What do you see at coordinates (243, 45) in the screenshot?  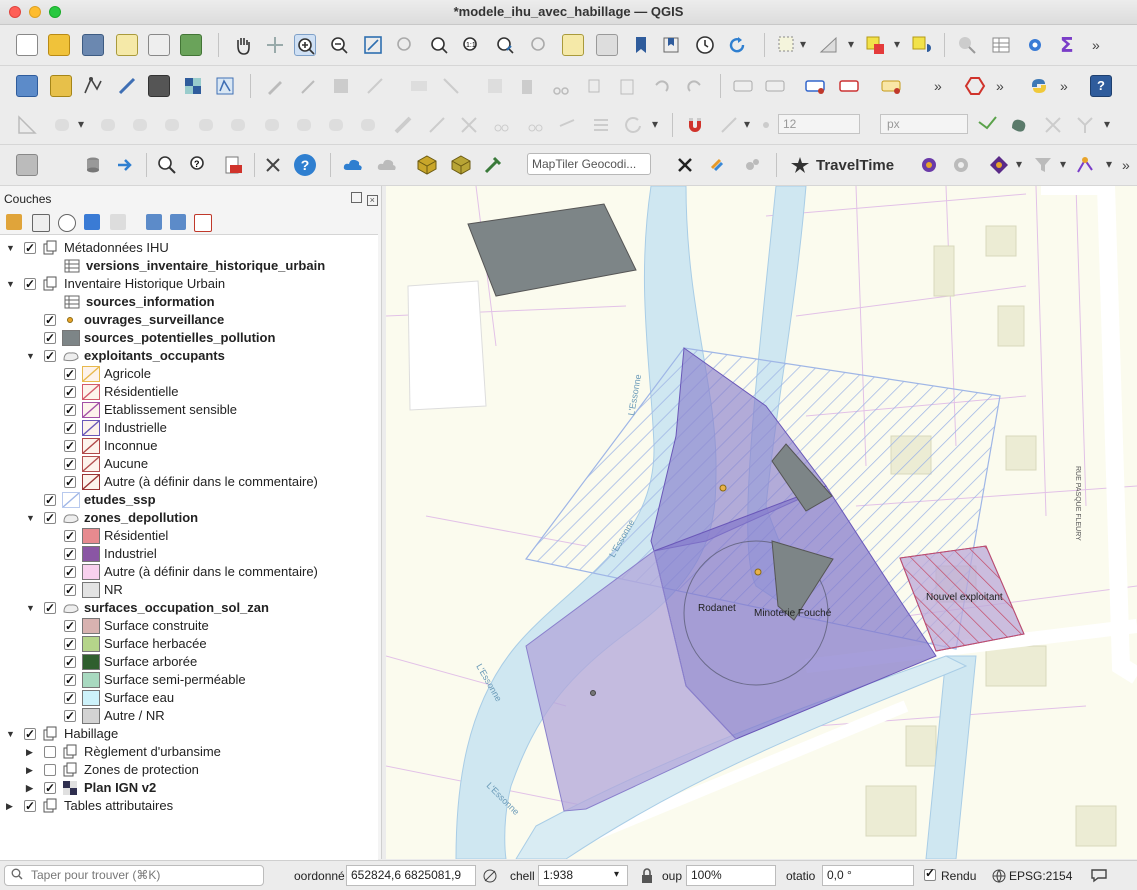 I see `pan-hand-icon` at bounding box center [243, 45].